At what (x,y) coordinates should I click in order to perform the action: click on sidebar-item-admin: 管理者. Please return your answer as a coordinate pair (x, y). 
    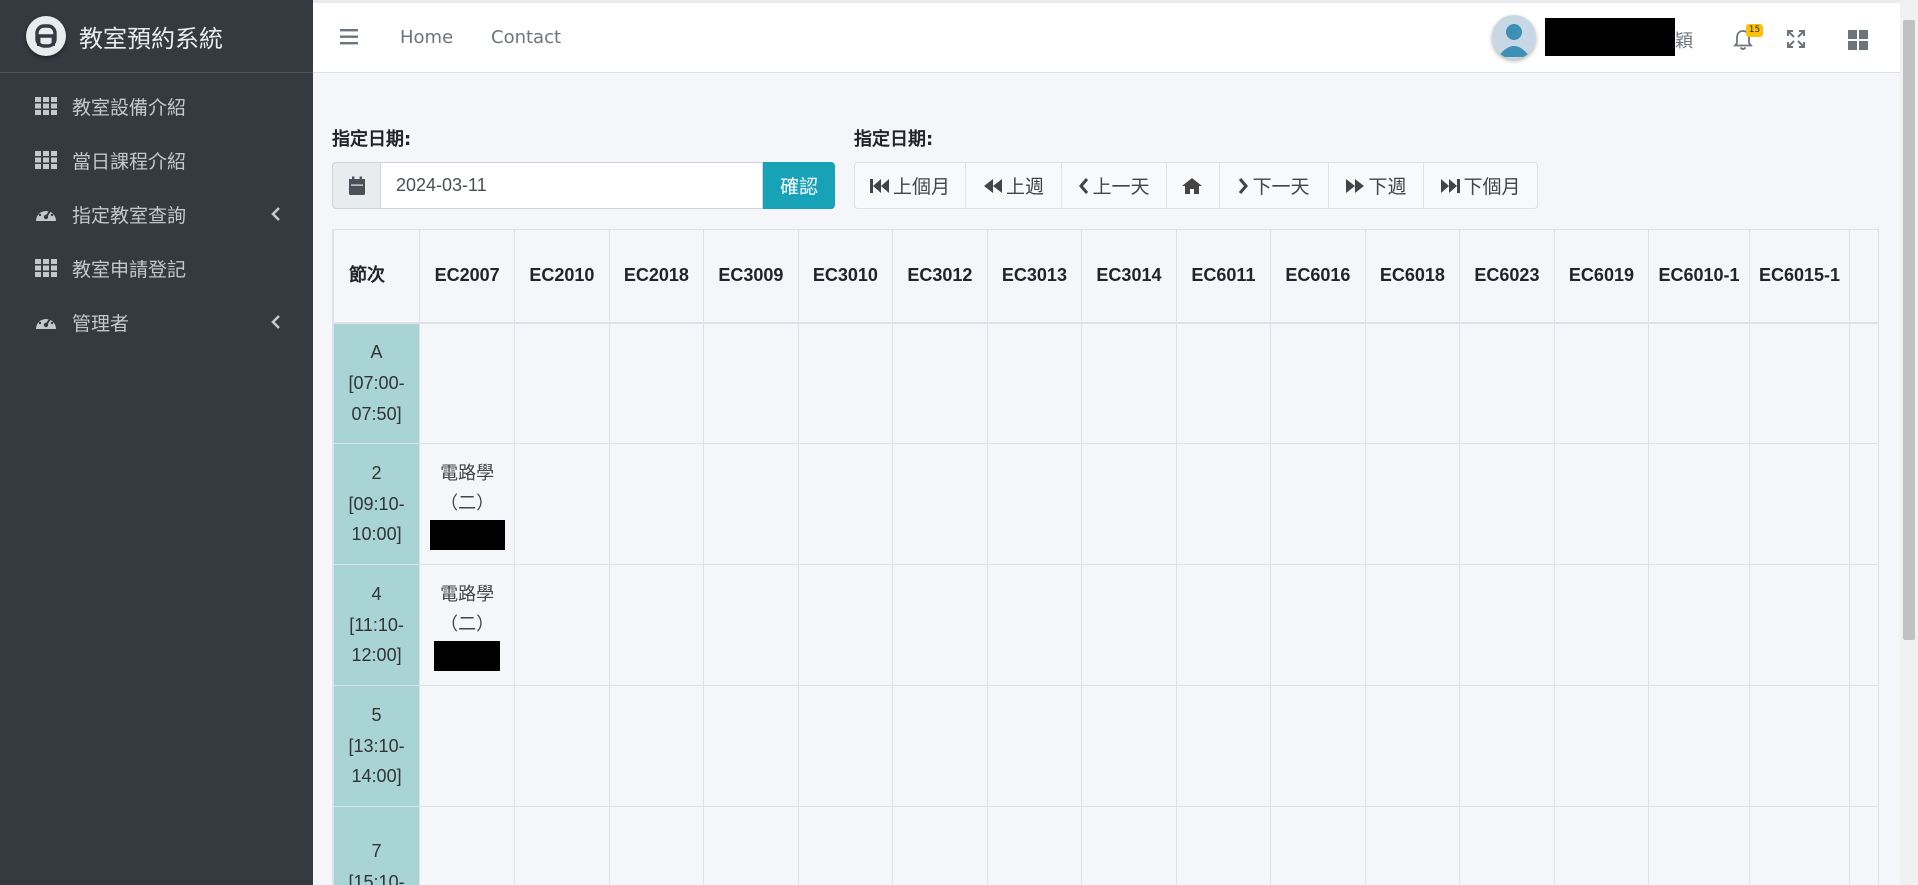
    Looking at the image, I should click on (156, 322).